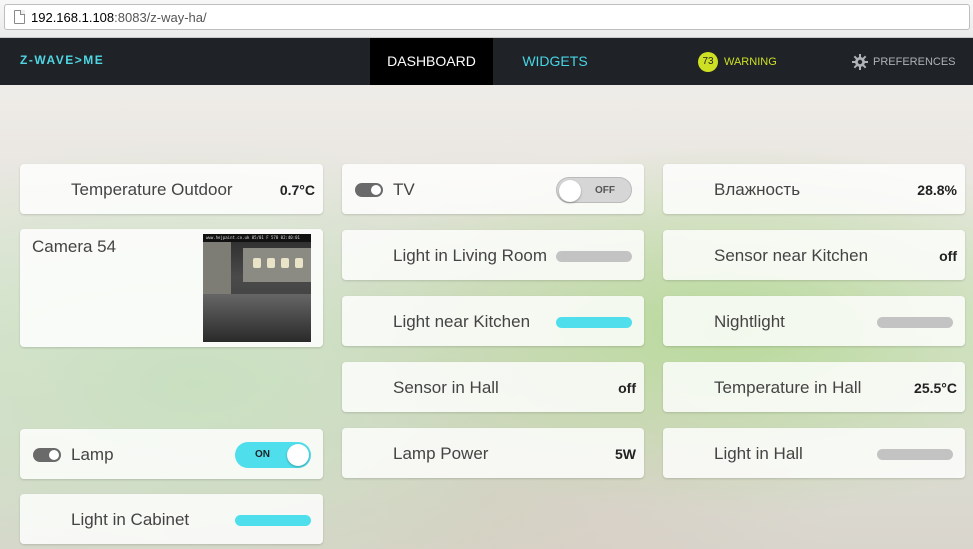 The height and width of the screenshot is (549, 973). What do you see at coordinates (594, 190) in the screenshot?
I see `tv-switch: OFF` at bounding box center [594, 190].